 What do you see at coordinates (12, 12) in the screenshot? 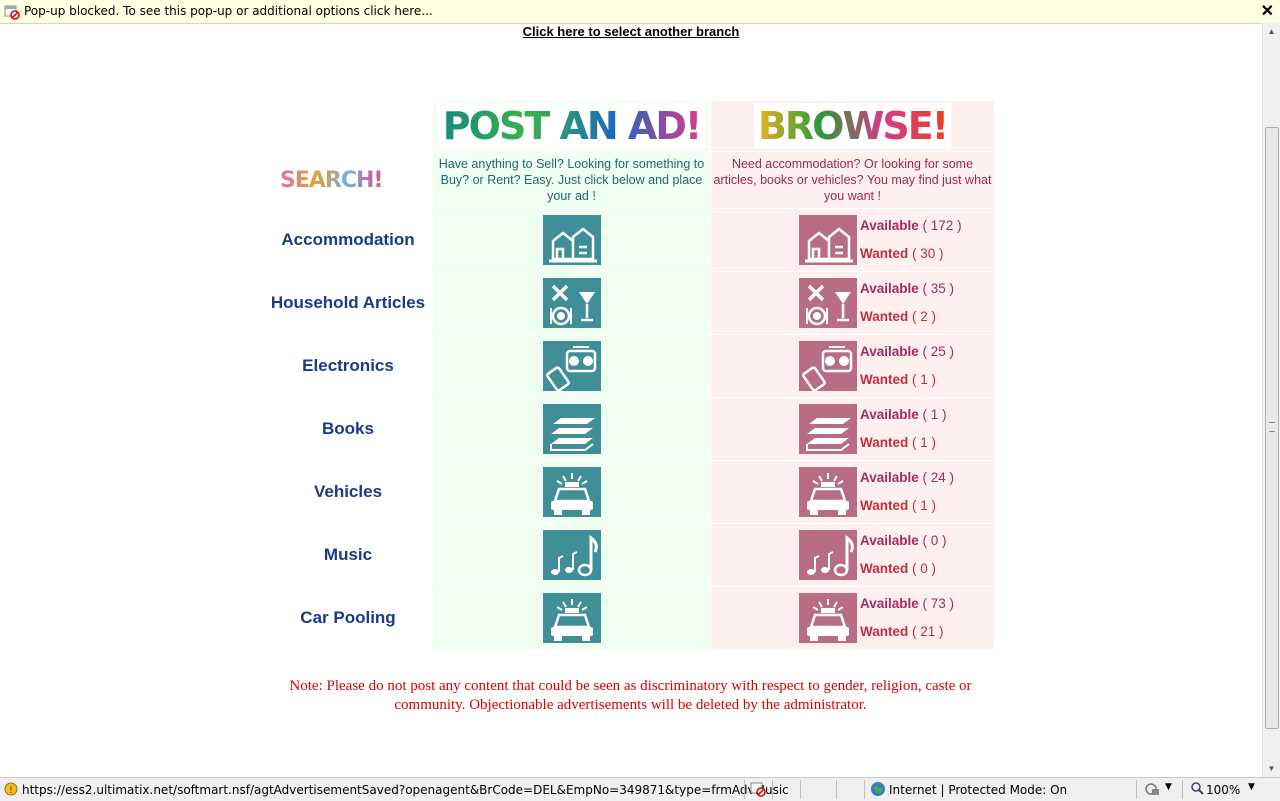
I see `popup-blocked-icon` at bounding box center [12, 12].